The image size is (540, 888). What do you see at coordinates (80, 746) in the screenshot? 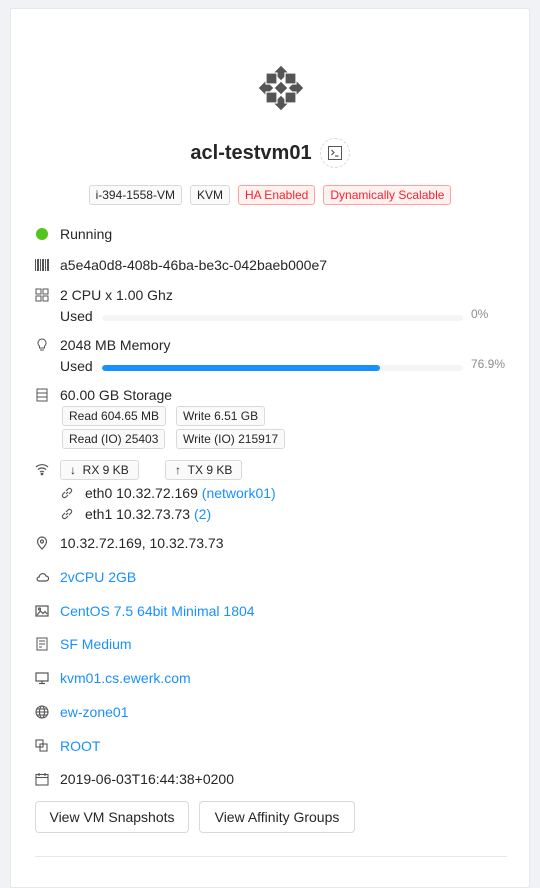
I see `domain-link: ROOT` at bounding box center [80, 746].